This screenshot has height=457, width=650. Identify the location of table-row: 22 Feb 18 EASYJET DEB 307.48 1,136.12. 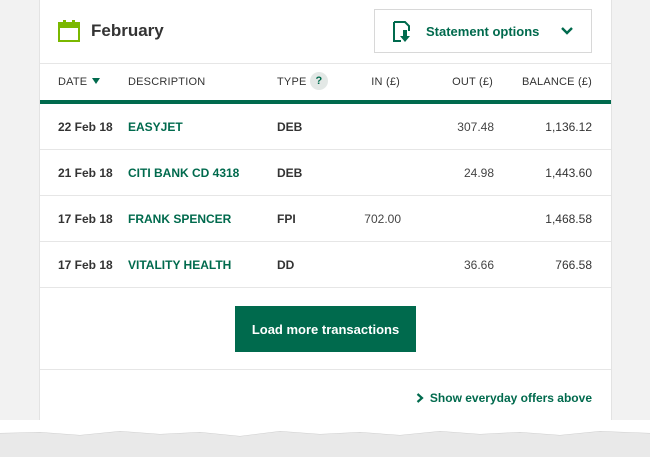
(325, 127).